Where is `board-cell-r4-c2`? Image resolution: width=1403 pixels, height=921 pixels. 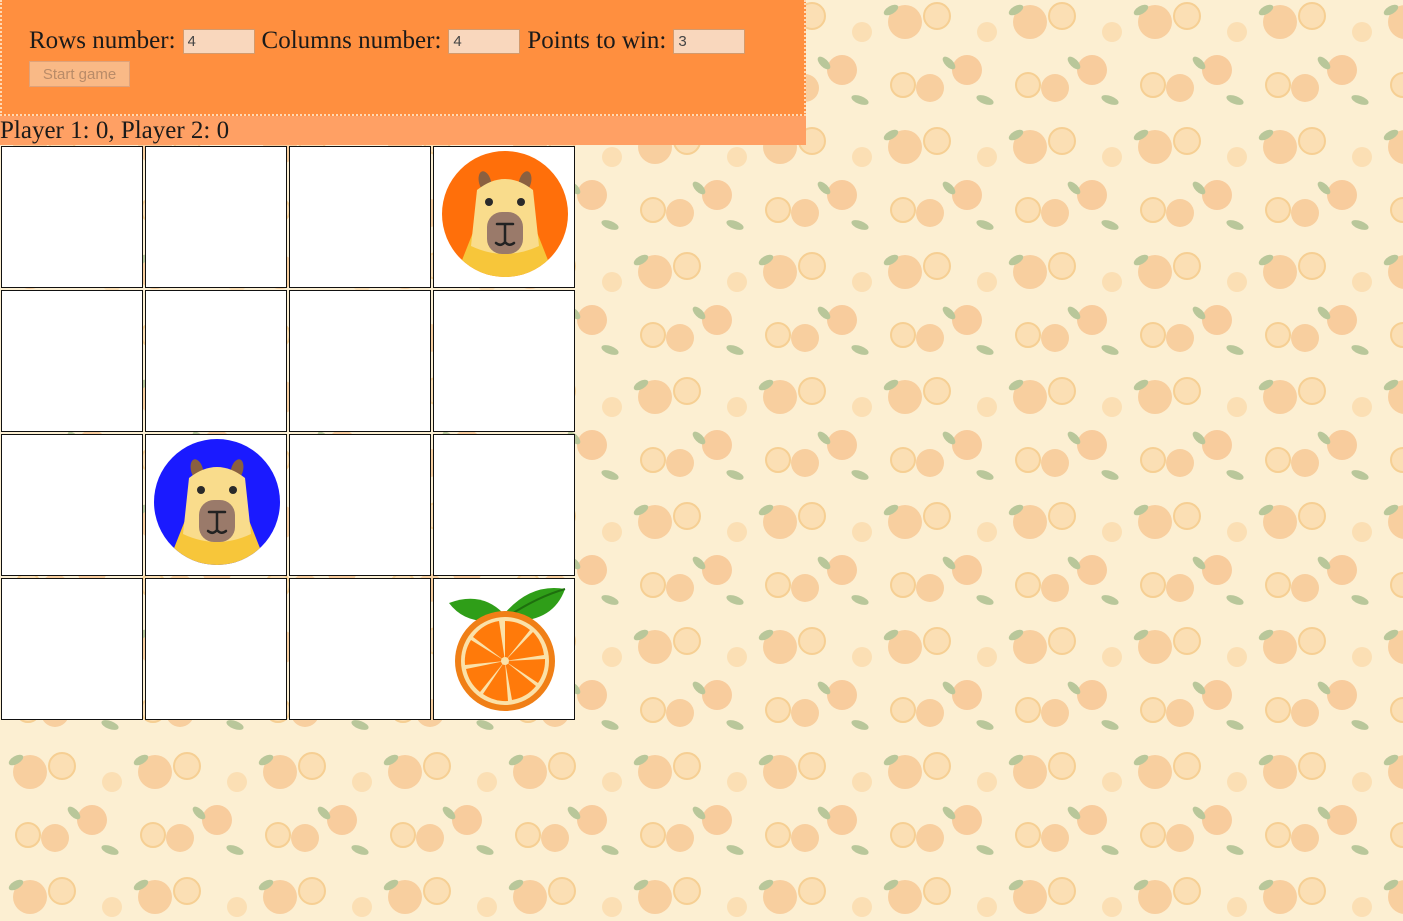 board-cell-r4-c2 is located at coordinates (216, 649).